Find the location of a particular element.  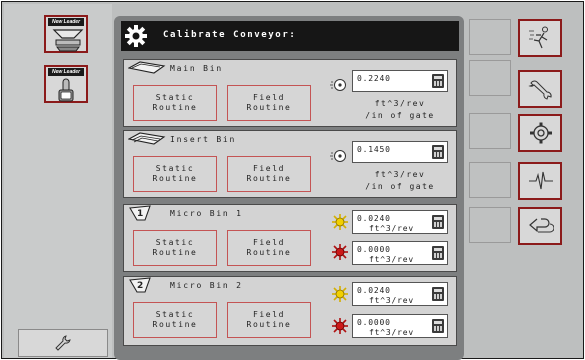

back-button is located at coordinates (540, 226).